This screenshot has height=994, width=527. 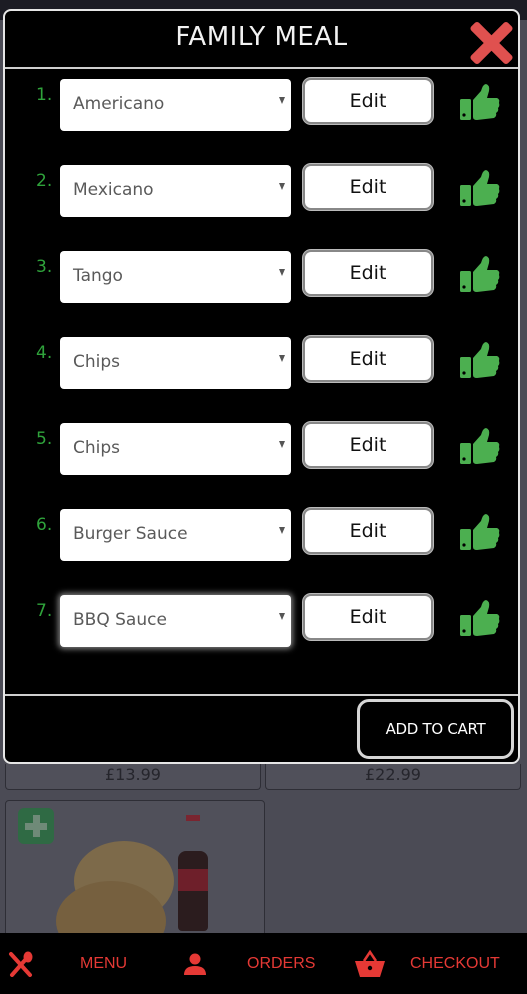 What do you see at coordinates (175, 105) in the screenshot?
I see `item-select: Americano` at bounding box center [175, 105].